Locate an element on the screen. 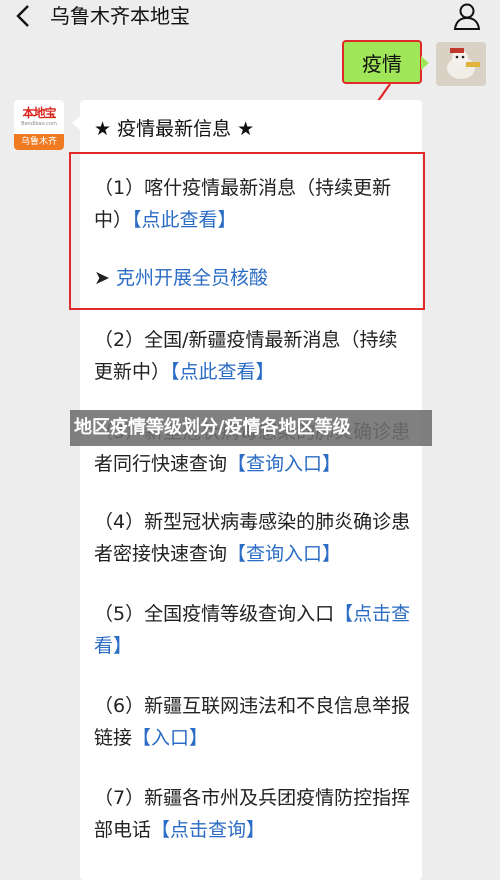 This screenshot has height=880, width=500. user-avatar-image is located at coordinates (461, 64).